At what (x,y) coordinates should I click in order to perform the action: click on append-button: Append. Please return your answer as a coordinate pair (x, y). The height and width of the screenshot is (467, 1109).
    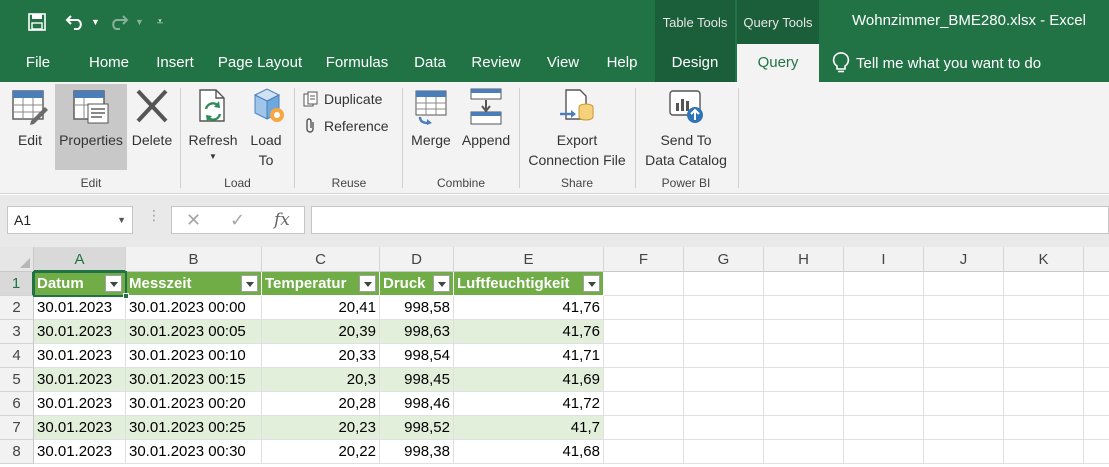
    Looking at the image, I should click on (486, 127).